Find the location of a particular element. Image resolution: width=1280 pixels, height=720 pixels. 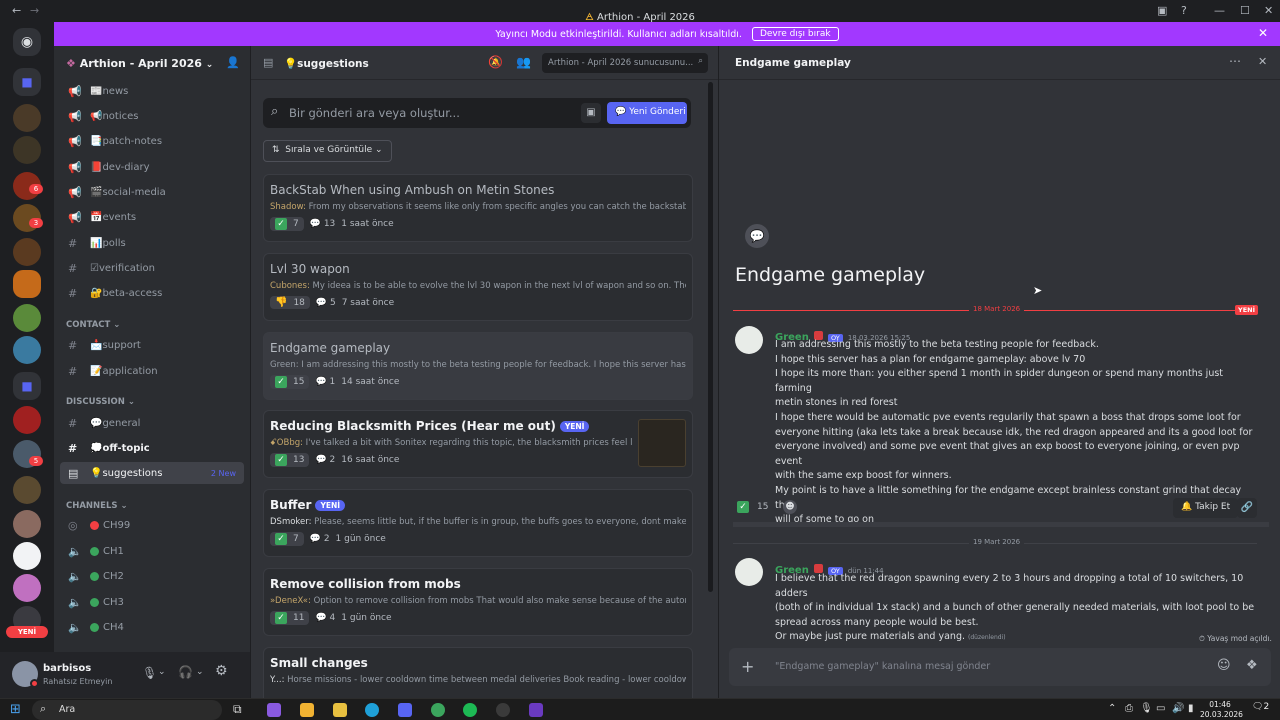

headphones-icon: 🎧 is located at coordinates (185, 672).